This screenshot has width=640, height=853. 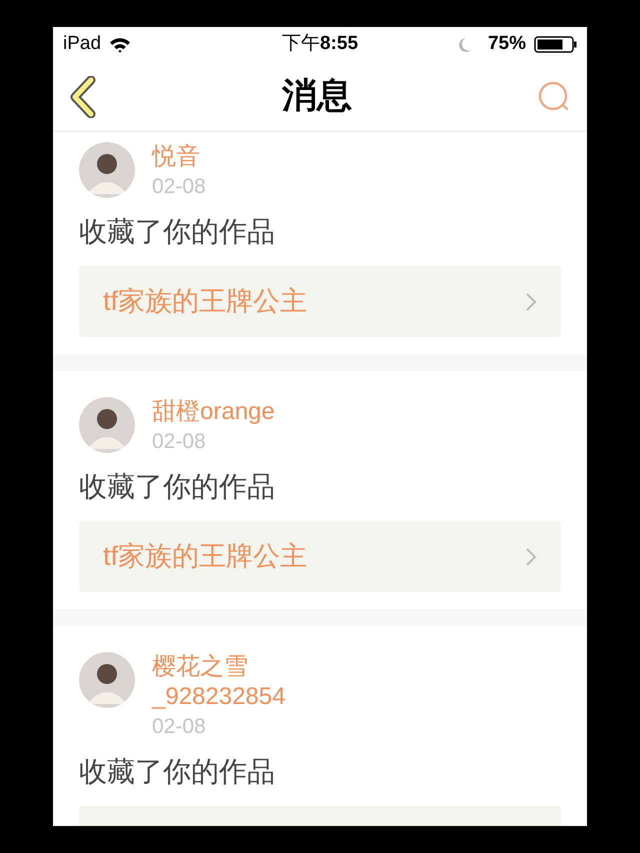 I want to click on page-title: 消息, so click(x=317, y=96).